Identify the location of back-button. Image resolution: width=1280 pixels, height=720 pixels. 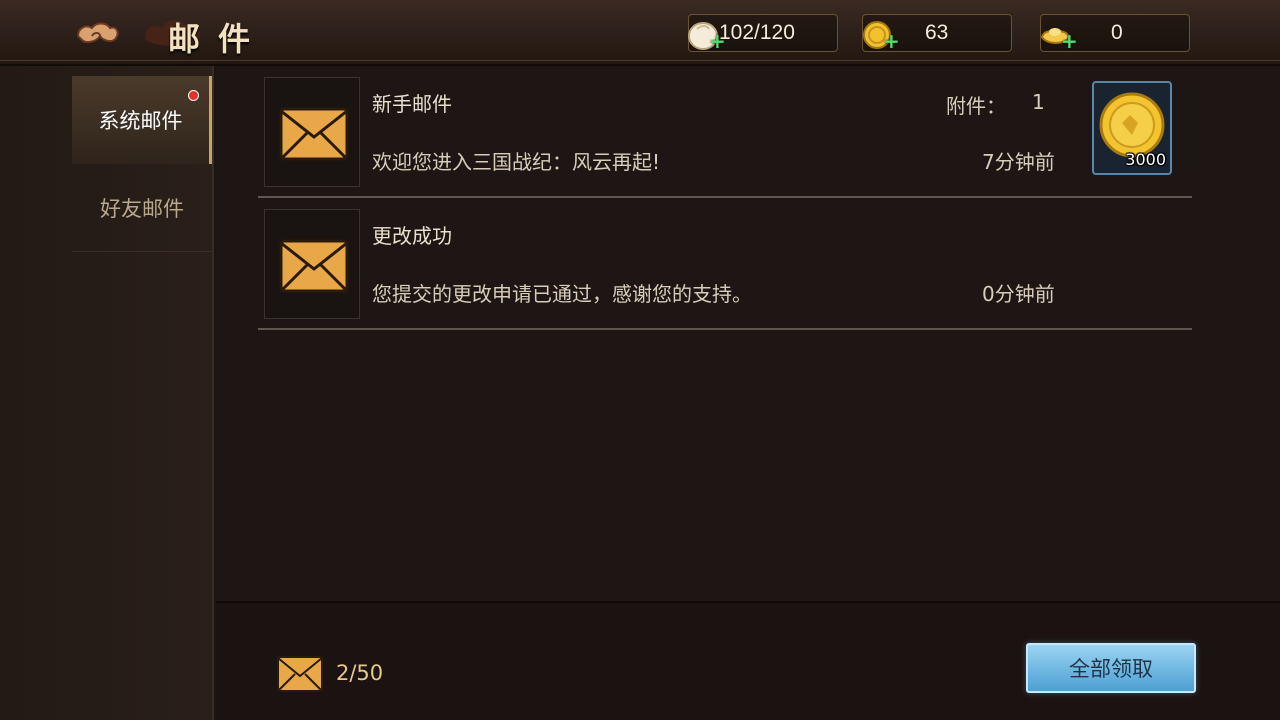
(98, 35).